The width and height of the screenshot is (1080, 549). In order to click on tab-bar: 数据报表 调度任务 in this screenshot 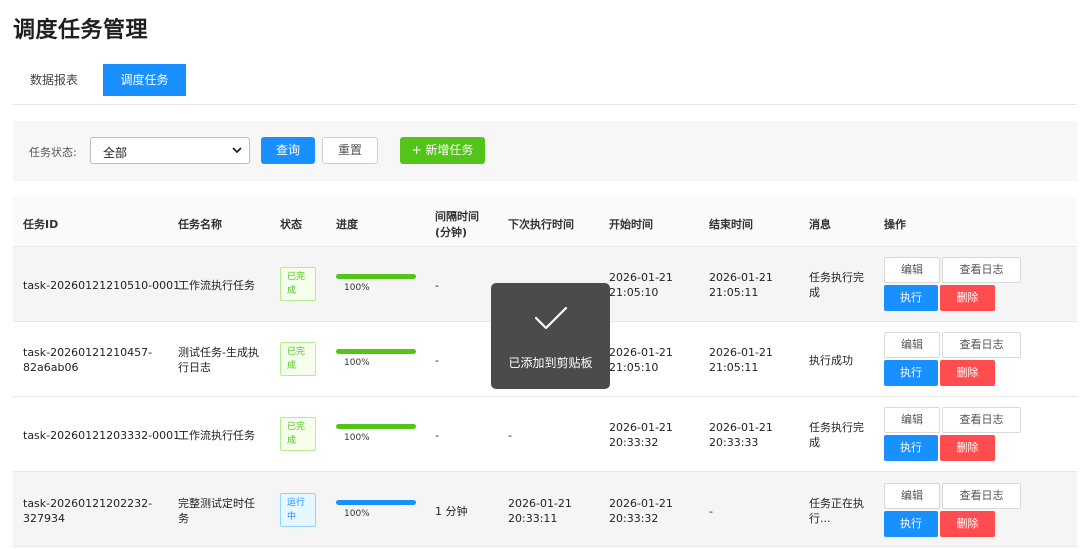, I will do `click(545, 84)`.